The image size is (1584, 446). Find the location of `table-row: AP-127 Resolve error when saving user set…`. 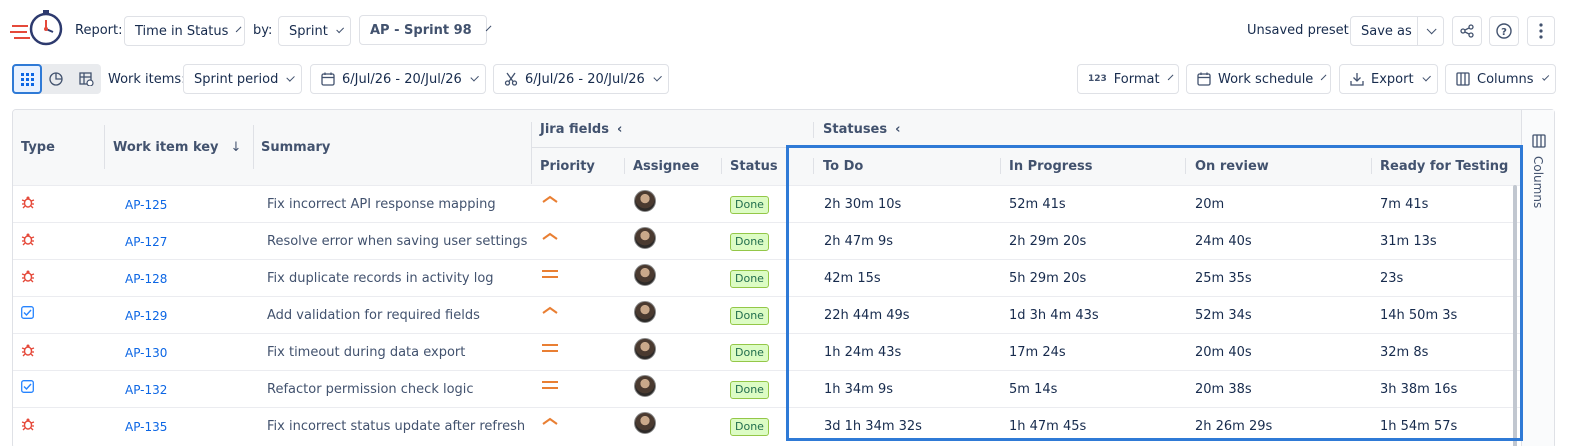

table-row: AP-127 Resolve error when saving user set… is located at coordinates (770, 240).